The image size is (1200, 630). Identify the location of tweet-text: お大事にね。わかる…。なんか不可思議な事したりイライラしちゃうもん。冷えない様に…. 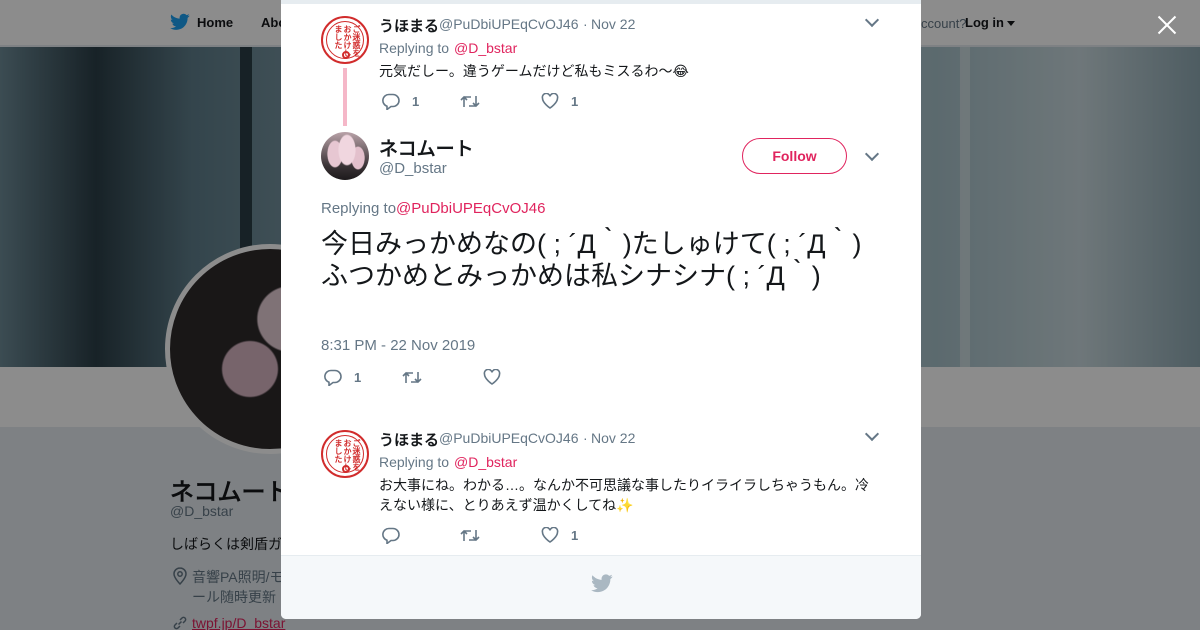
(624, 495).